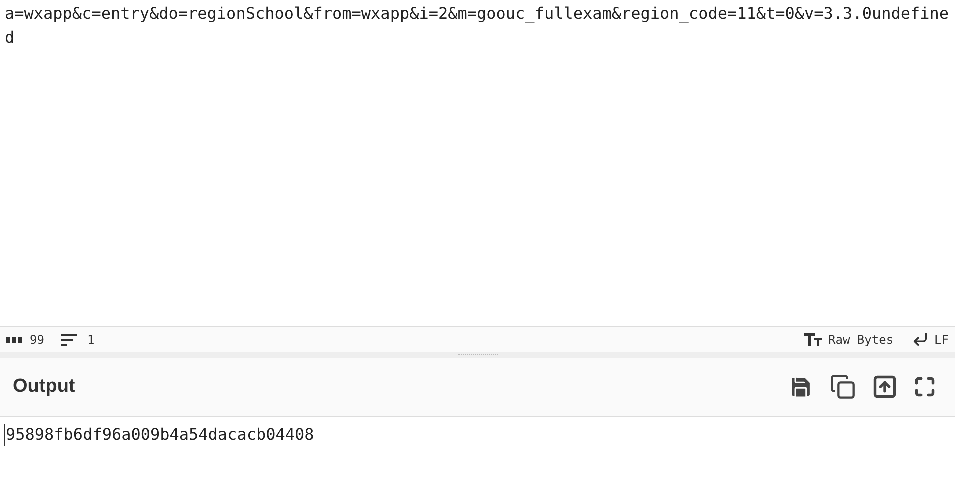 The width and height of the screenshot is (955, 477). Describe the element at coordinates (941, 339) in the screenshot. I see `eol-button: LF` at that location.